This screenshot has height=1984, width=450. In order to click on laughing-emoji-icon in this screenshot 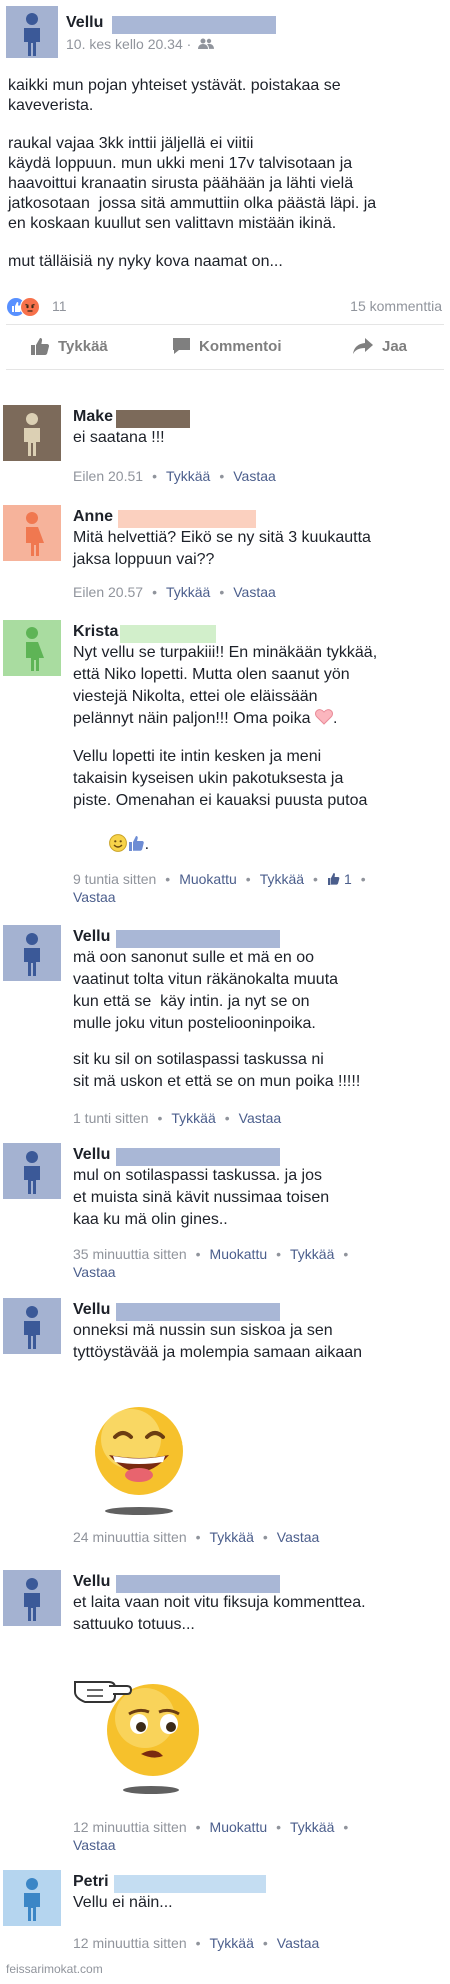, I will do `click(138, 1458)`.